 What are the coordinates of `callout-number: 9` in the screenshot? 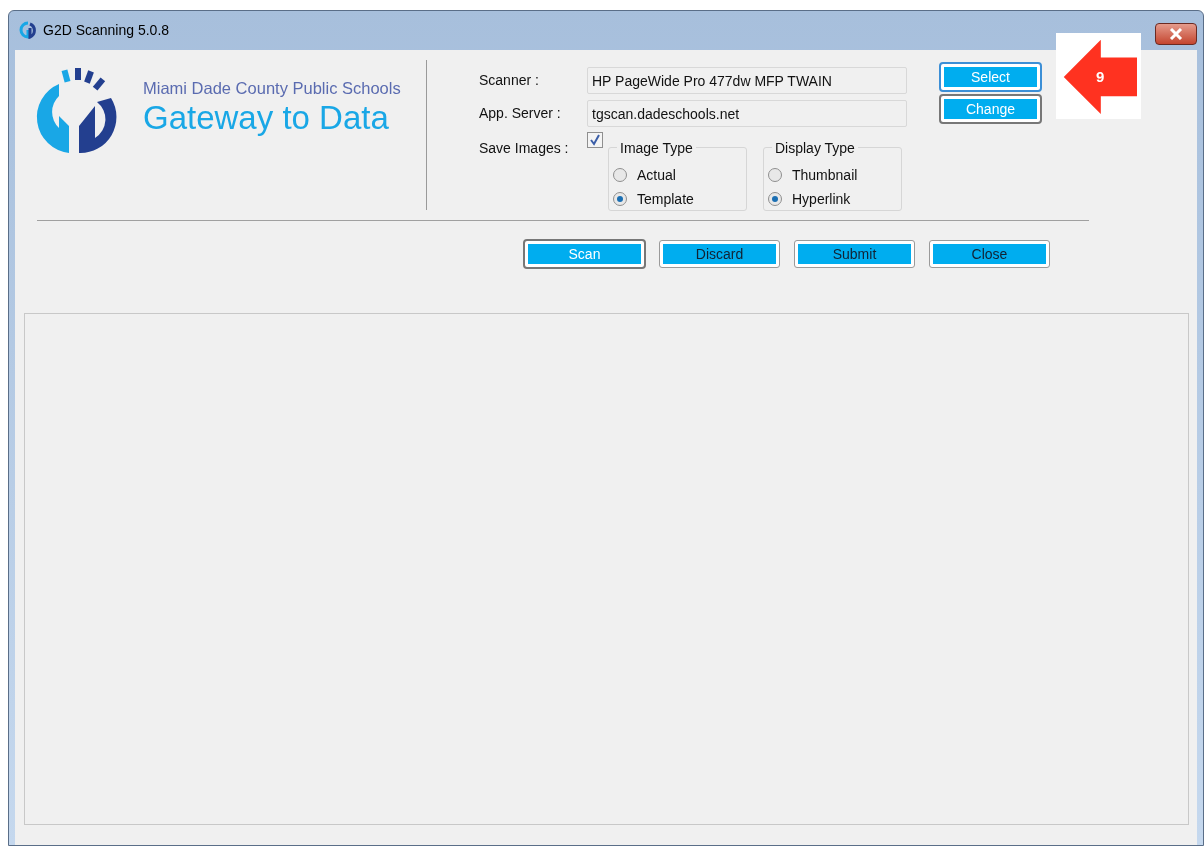 It's located at (1100, 77).